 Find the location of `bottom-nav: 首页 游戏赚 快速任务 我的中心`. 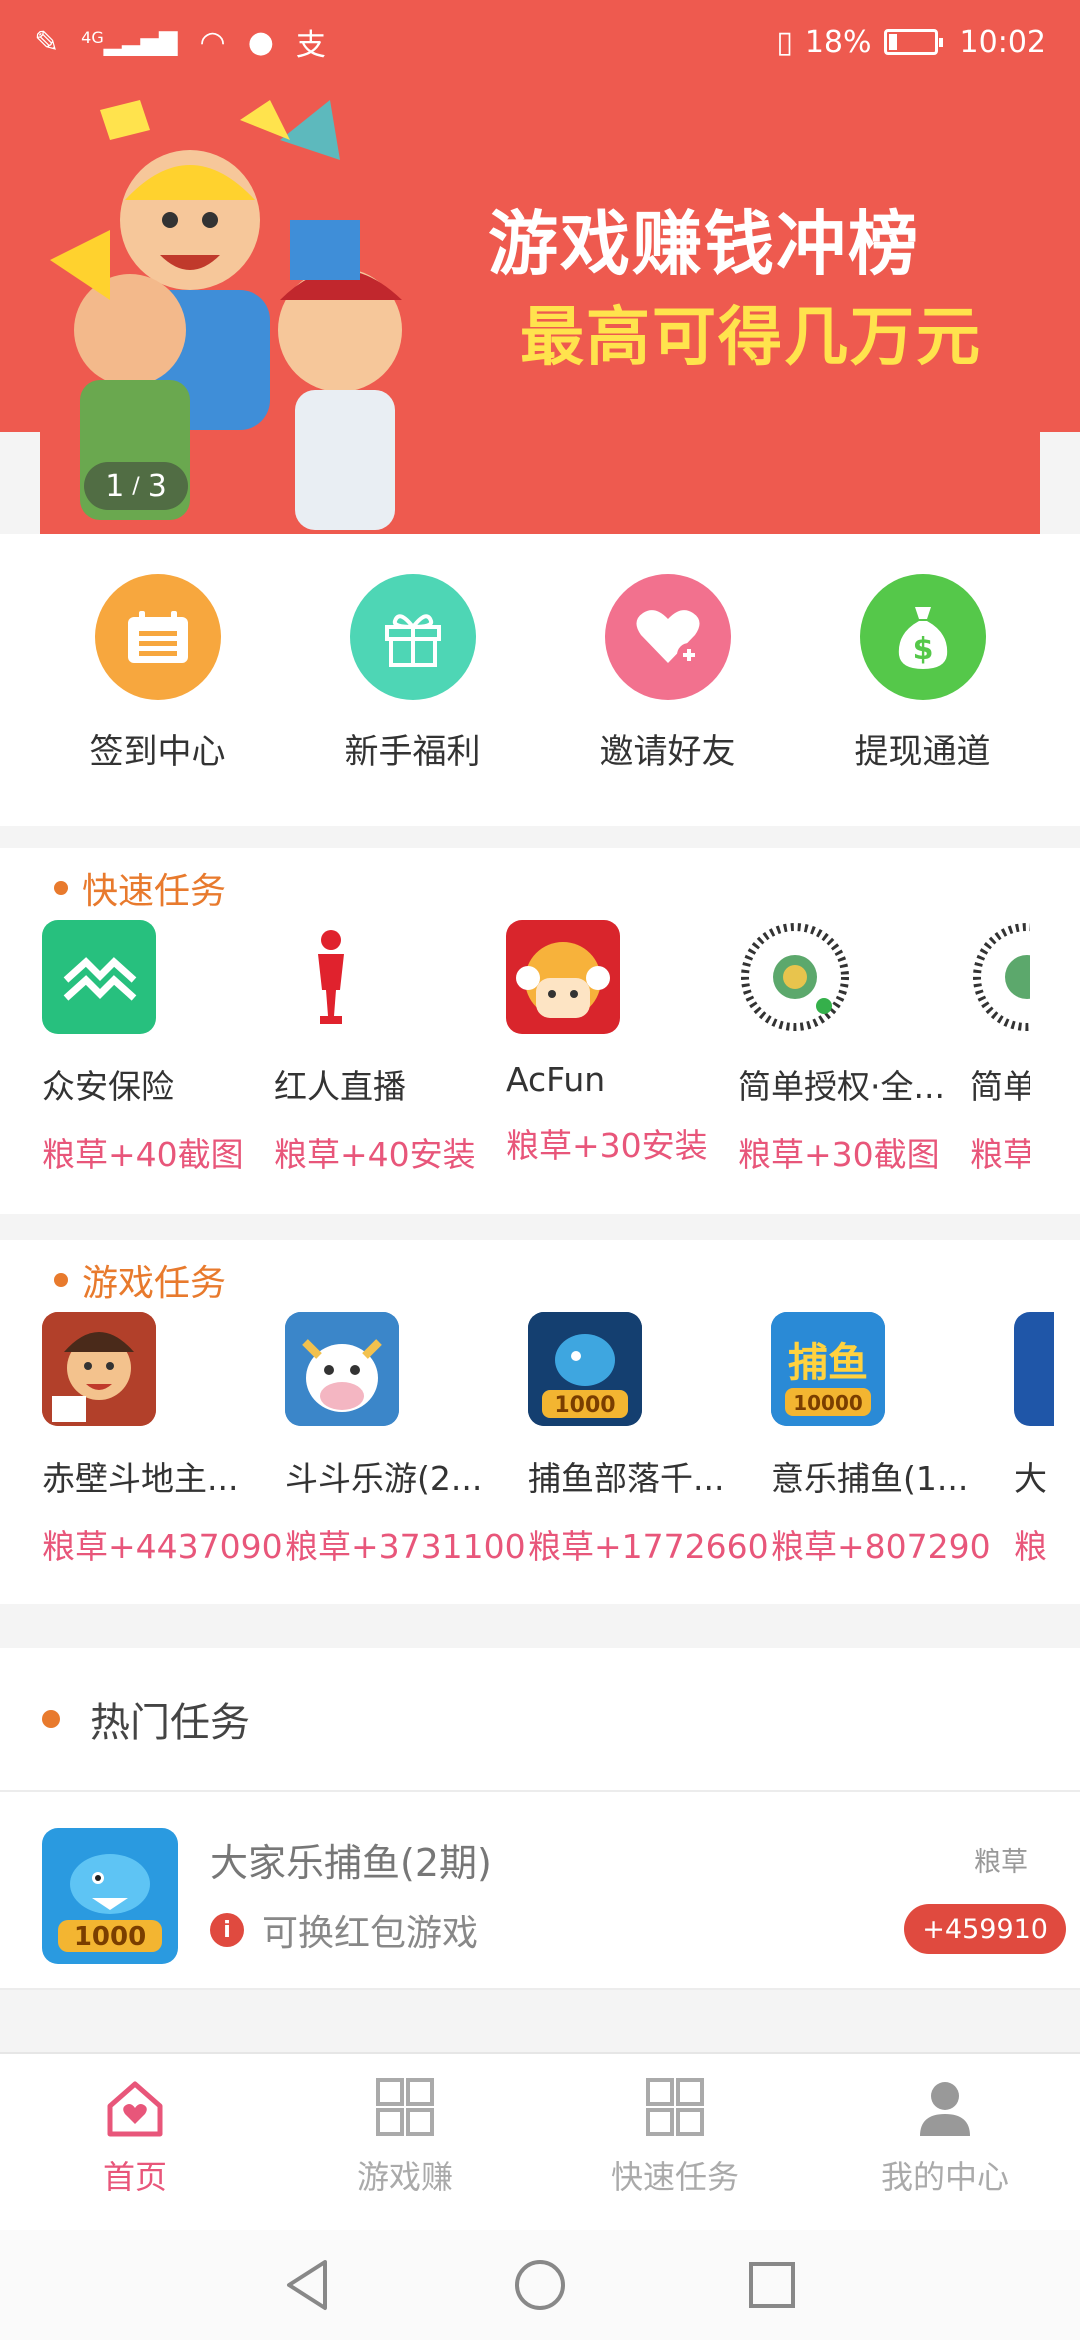

bottom-nav: 首页 游戏赚 快速任务 我的中心 is located at coordinates (540, 2141).